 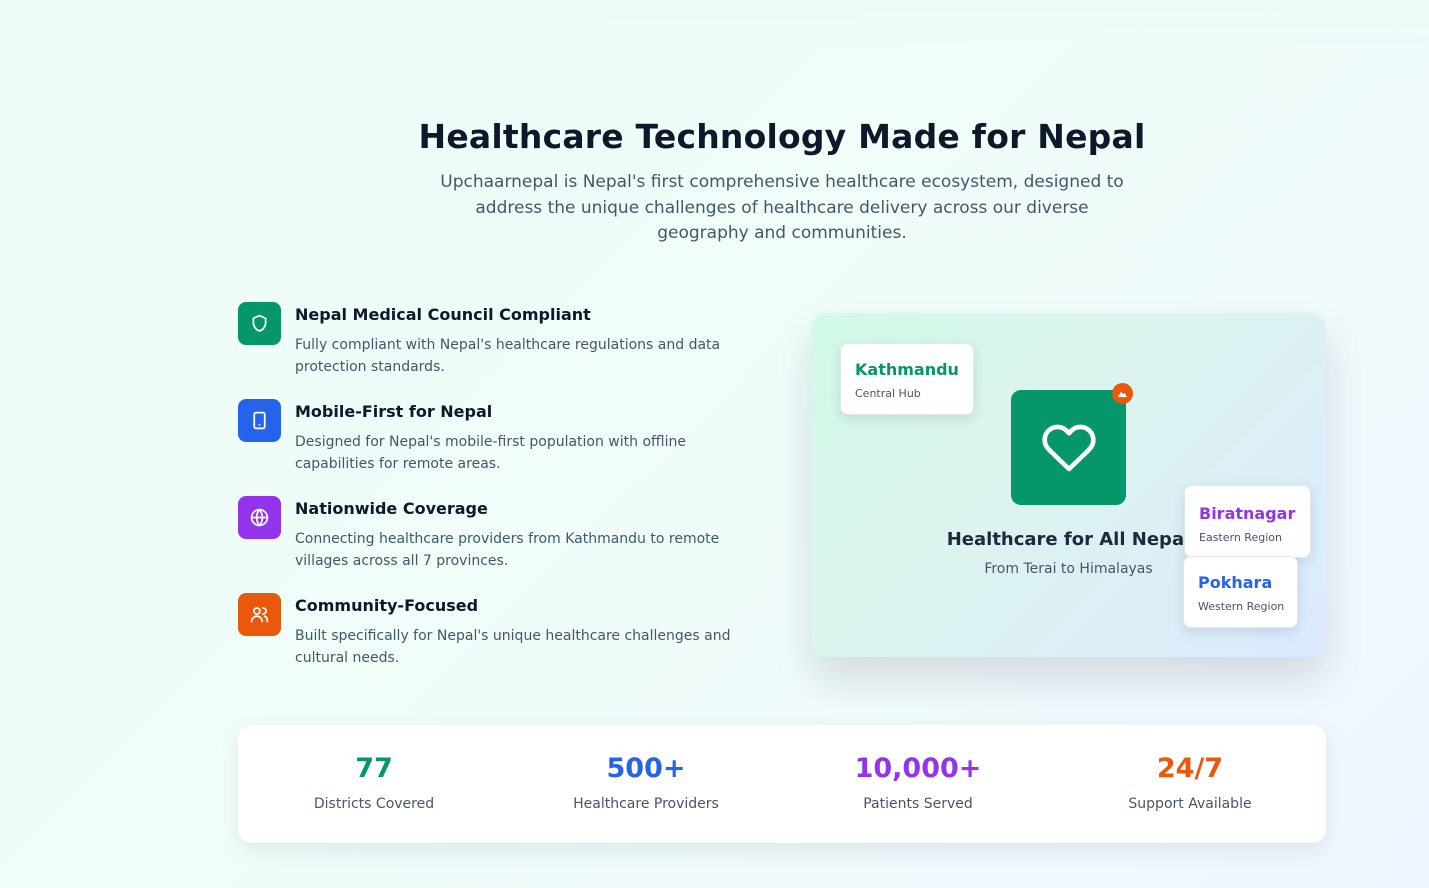 What do you see at coordinates (907, 369) in the screenshot?
I see `city-name: Kathmandu` at bounding box center [907, 369].